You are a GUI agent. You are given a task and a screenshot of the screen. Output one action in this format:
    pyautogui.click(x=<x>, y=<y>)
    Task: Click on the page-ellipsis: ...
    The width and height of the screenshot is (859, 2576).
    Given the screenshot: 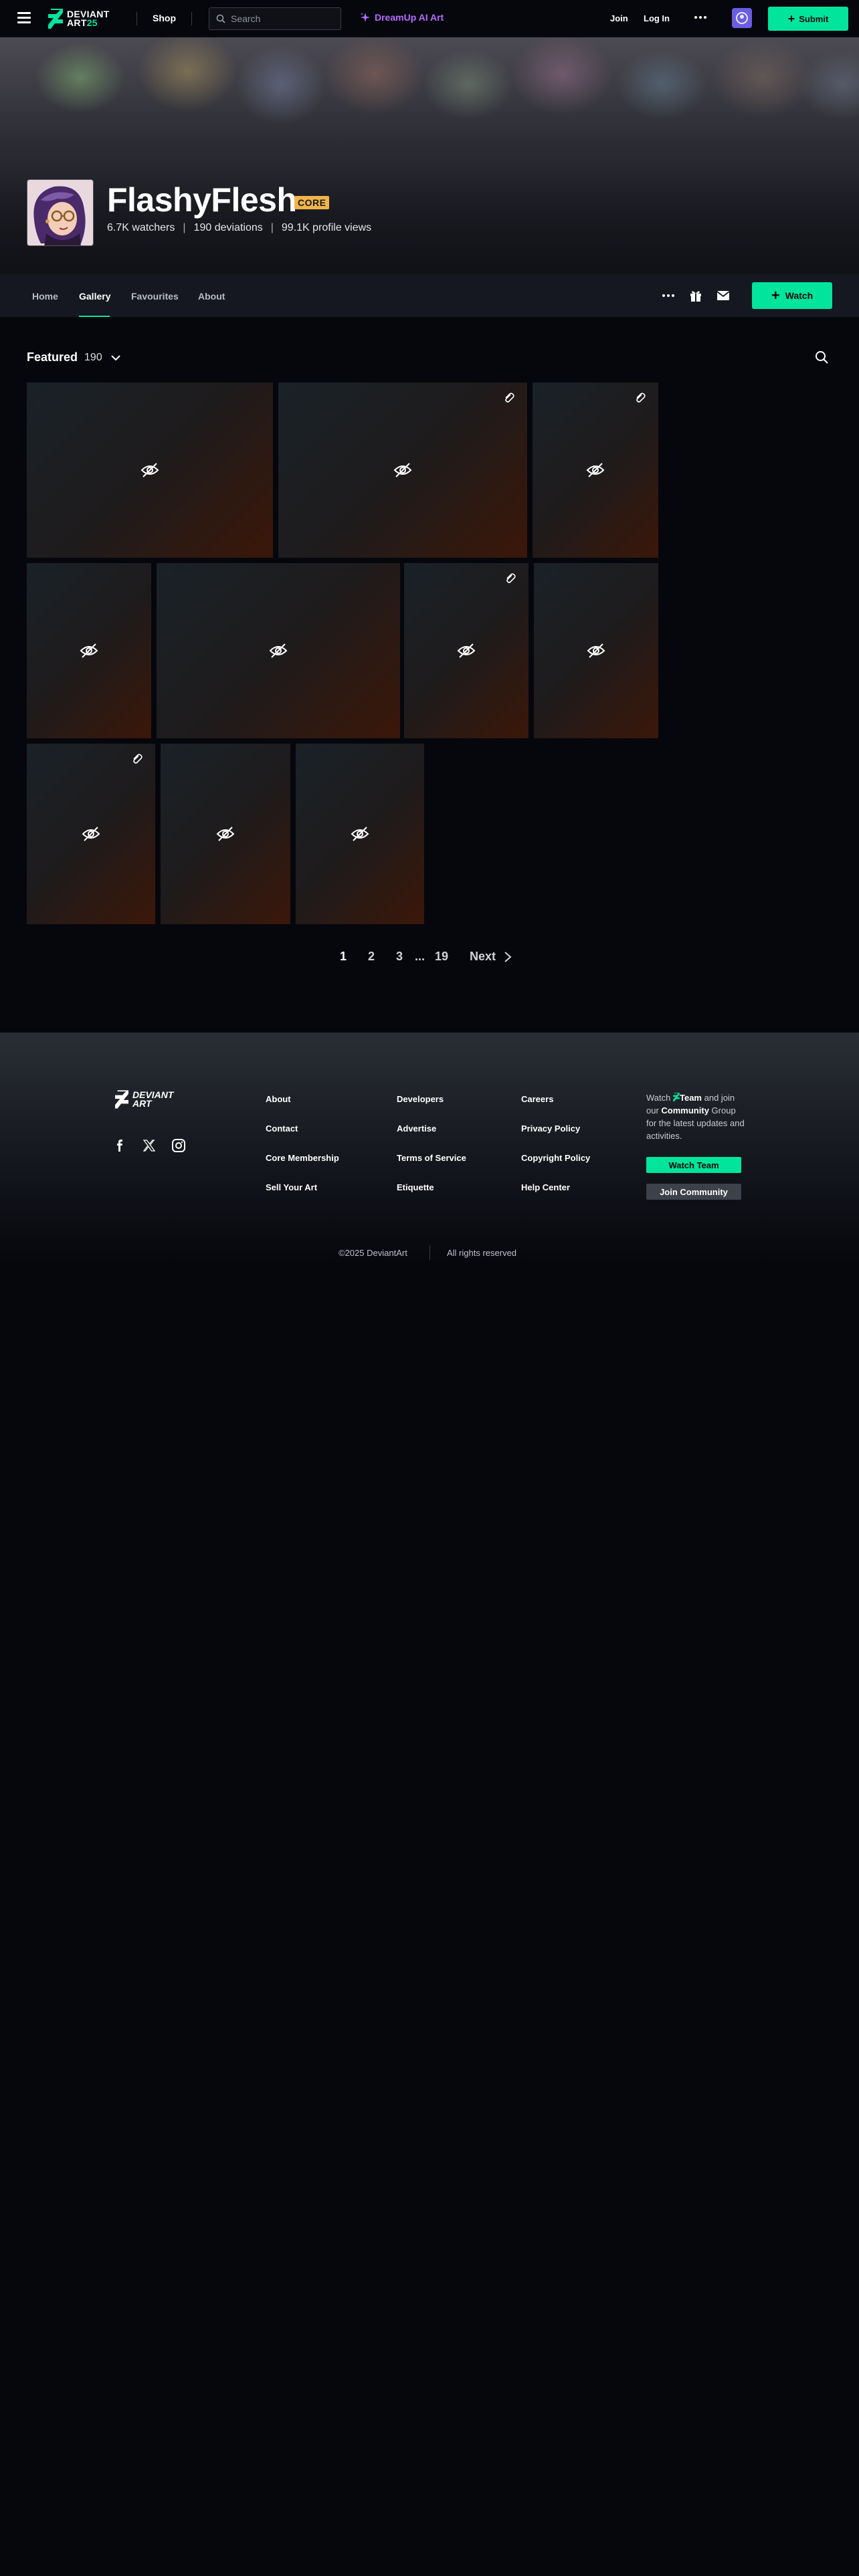 What is the action you would take?
    pyautogui.click(x=420, y=956)
    